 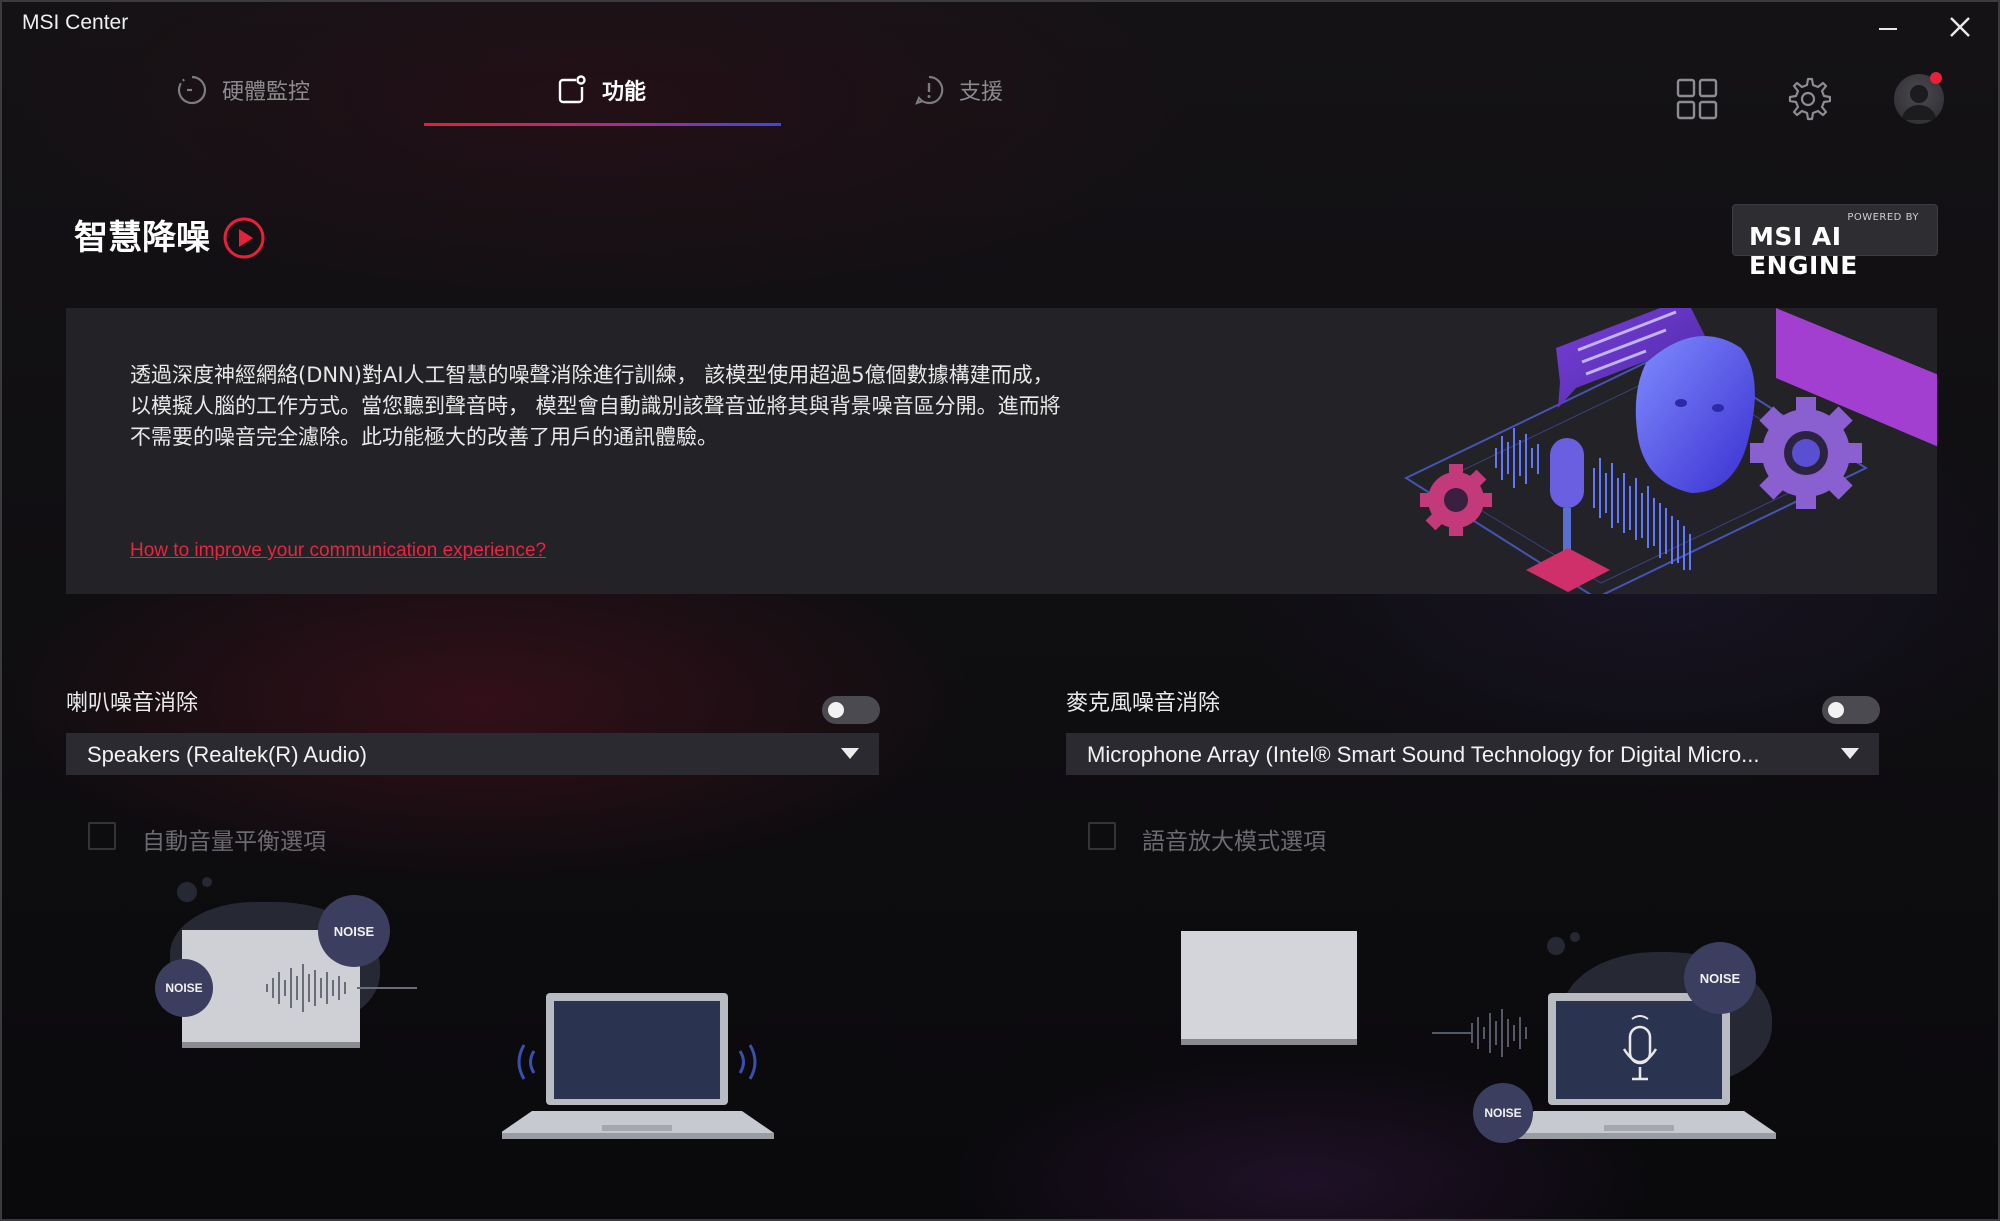 What do you see at coordinates (1000, 25) in the screenshot?
I see `title-bar: MSI Center` at bounding box center [1000, 25].